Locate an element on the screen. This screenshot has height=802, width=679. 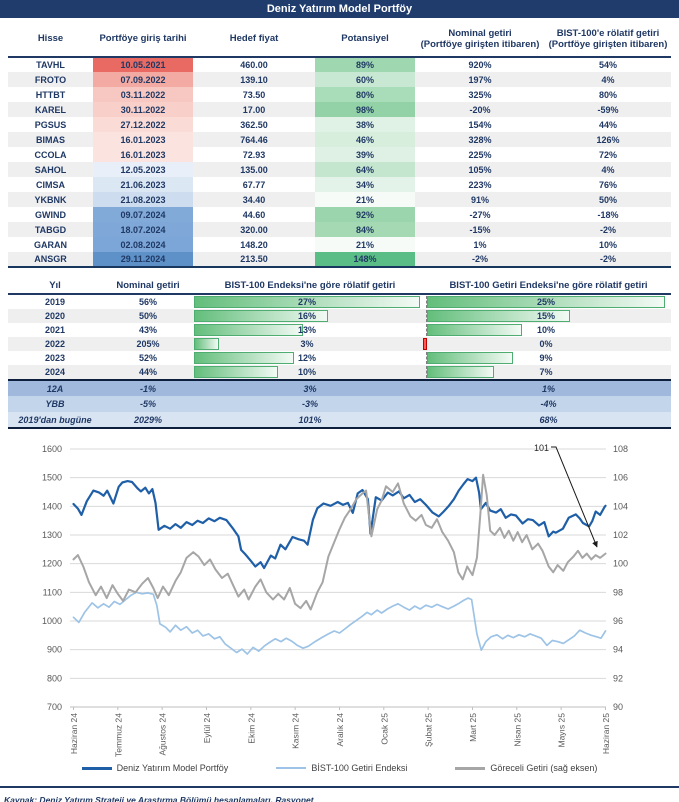
relative-return-cell: -18% is located at coordinates (608, 214).